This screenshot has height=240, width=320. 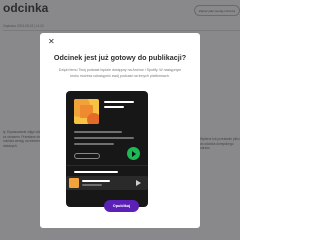 I want to click on follow-pill, so click(x=87, y=156).